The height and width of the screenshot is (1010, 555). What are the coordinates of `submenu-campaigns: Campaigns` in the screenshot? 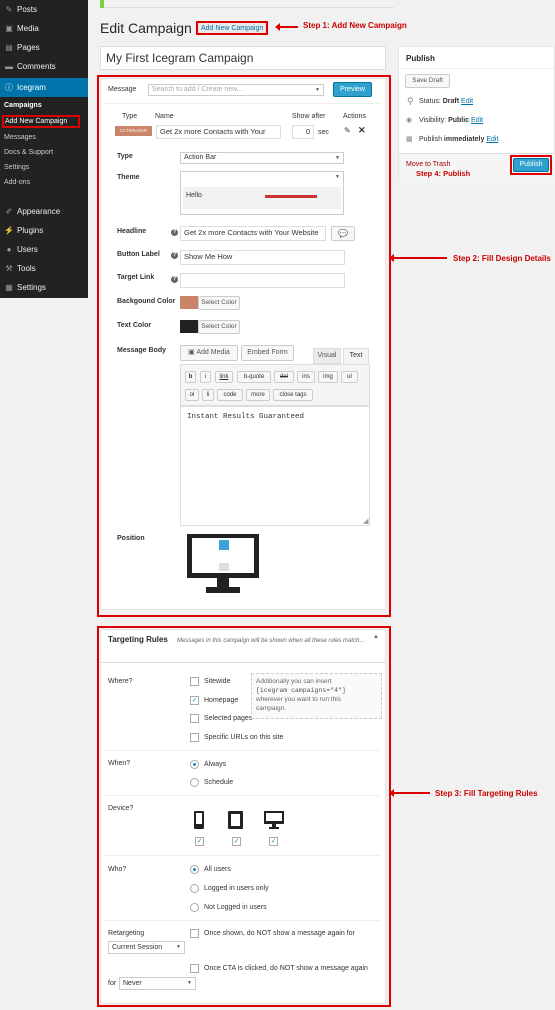 It's located at (23, 105).